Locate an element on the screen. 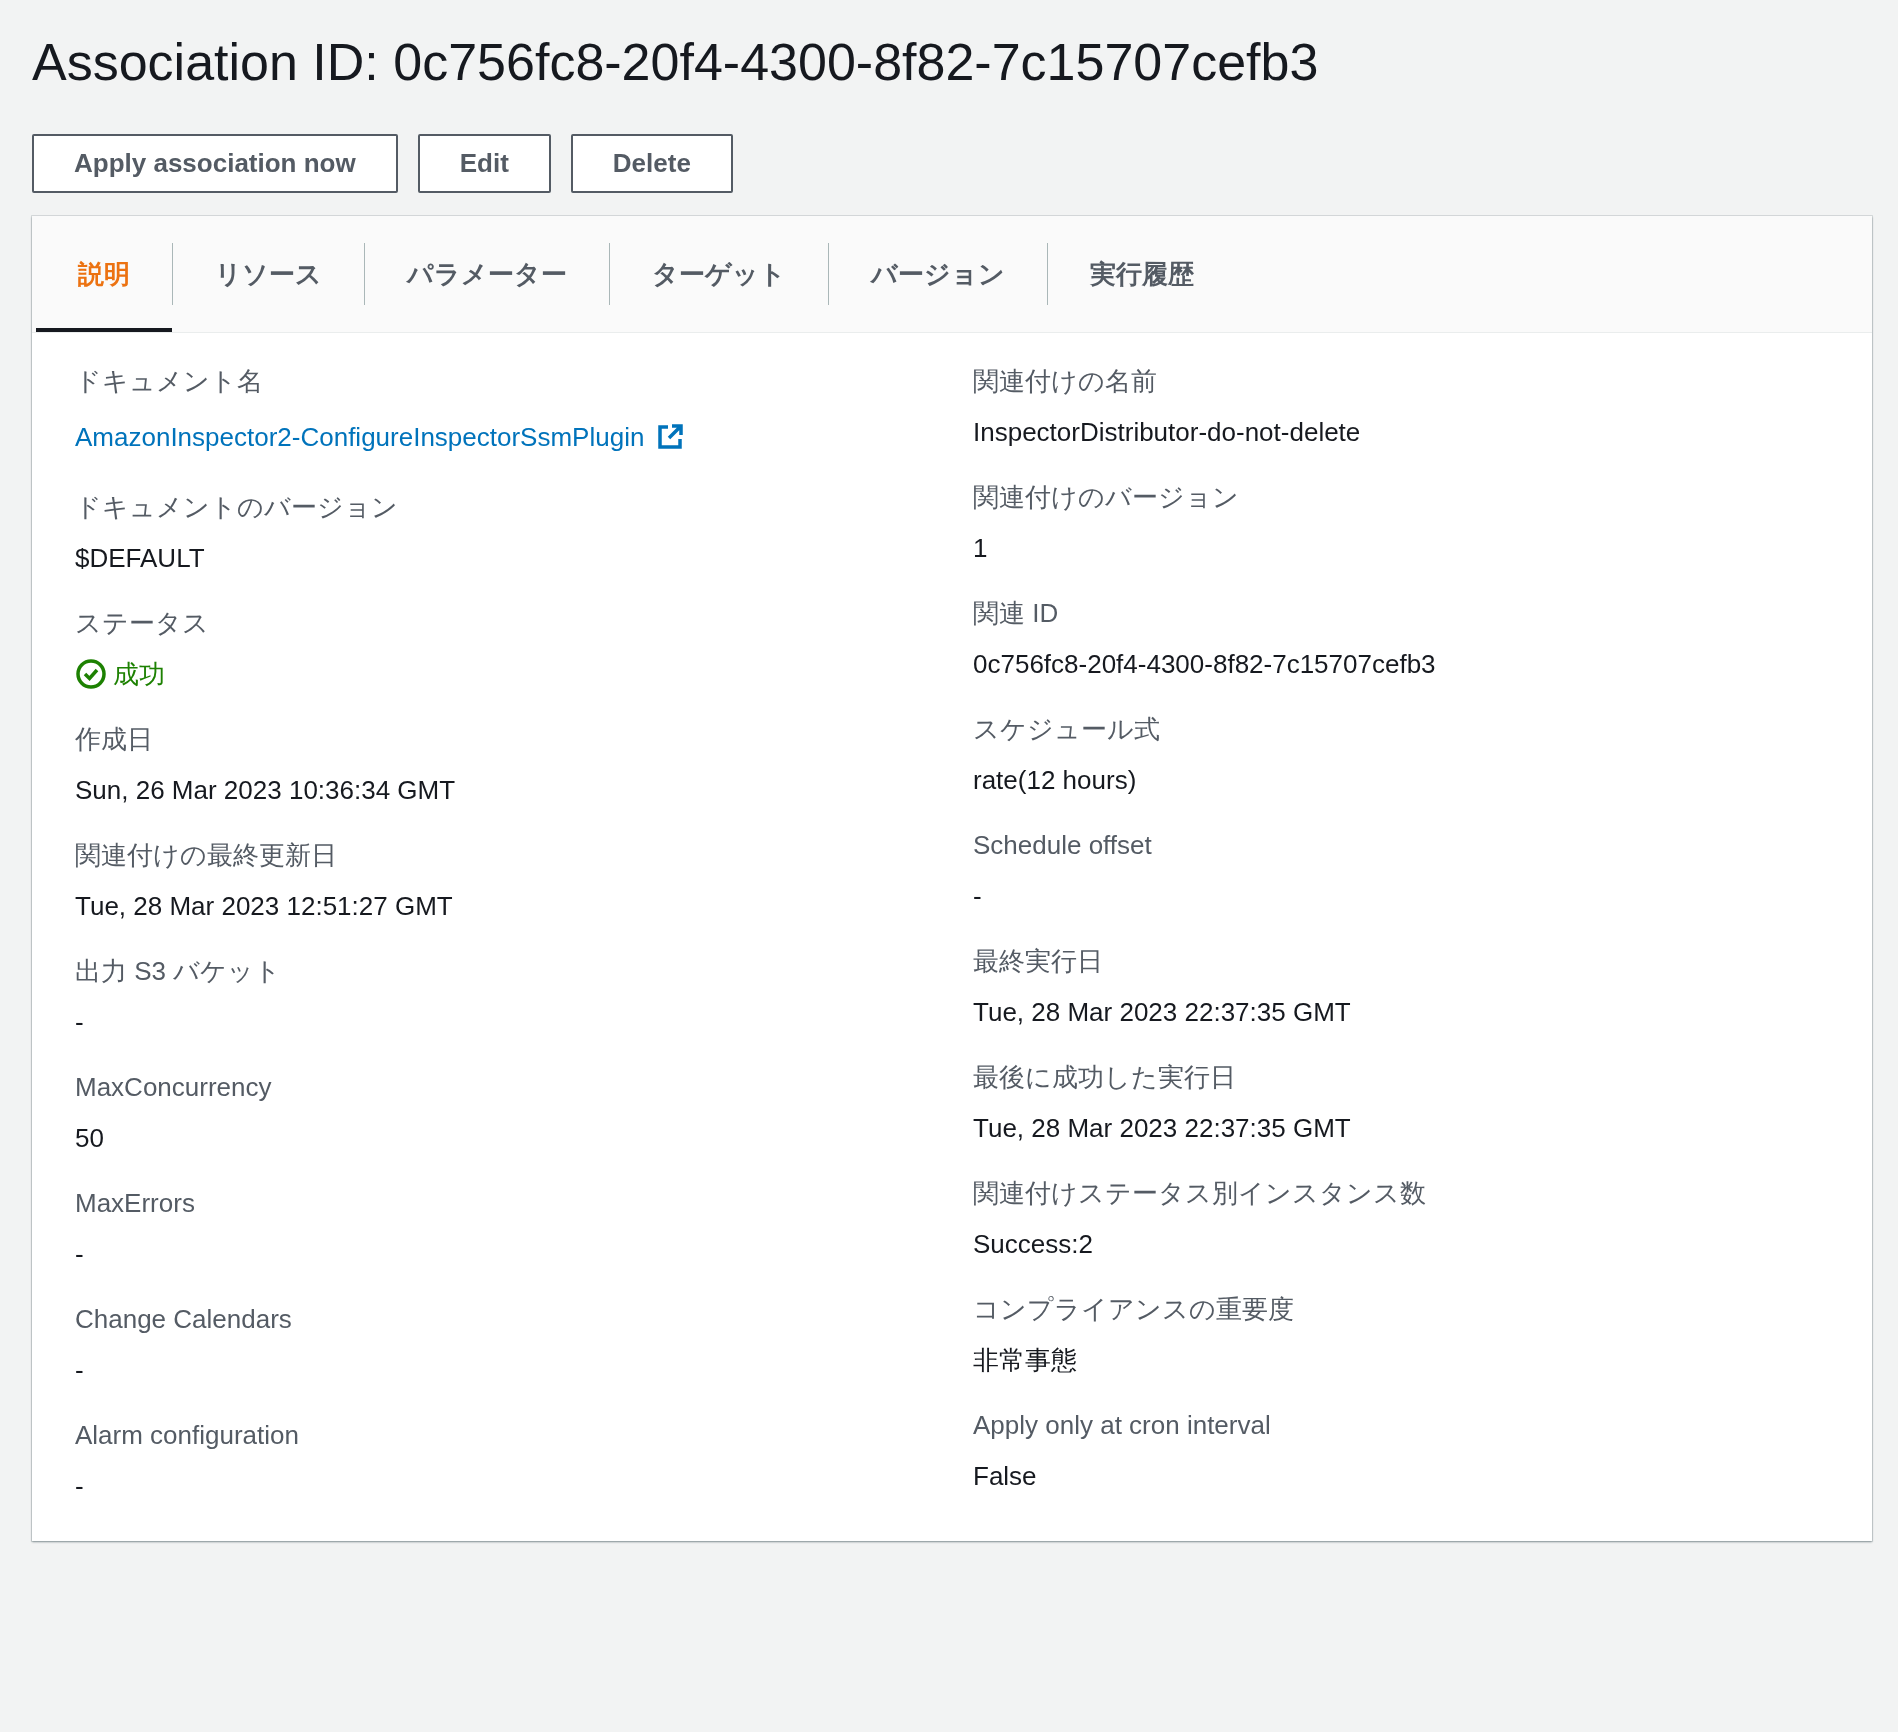 Image resolution: width=1898 pixels, height=1732 pixels. field-value: 50 is located at coordinates (90, 1138).